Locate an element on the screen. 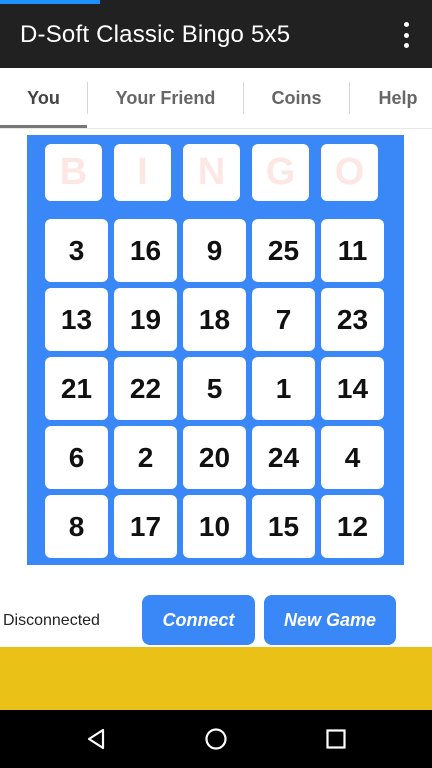 This screenshot has width=432, height=768. cell-number: 12 is located at coordinates (352, 526).